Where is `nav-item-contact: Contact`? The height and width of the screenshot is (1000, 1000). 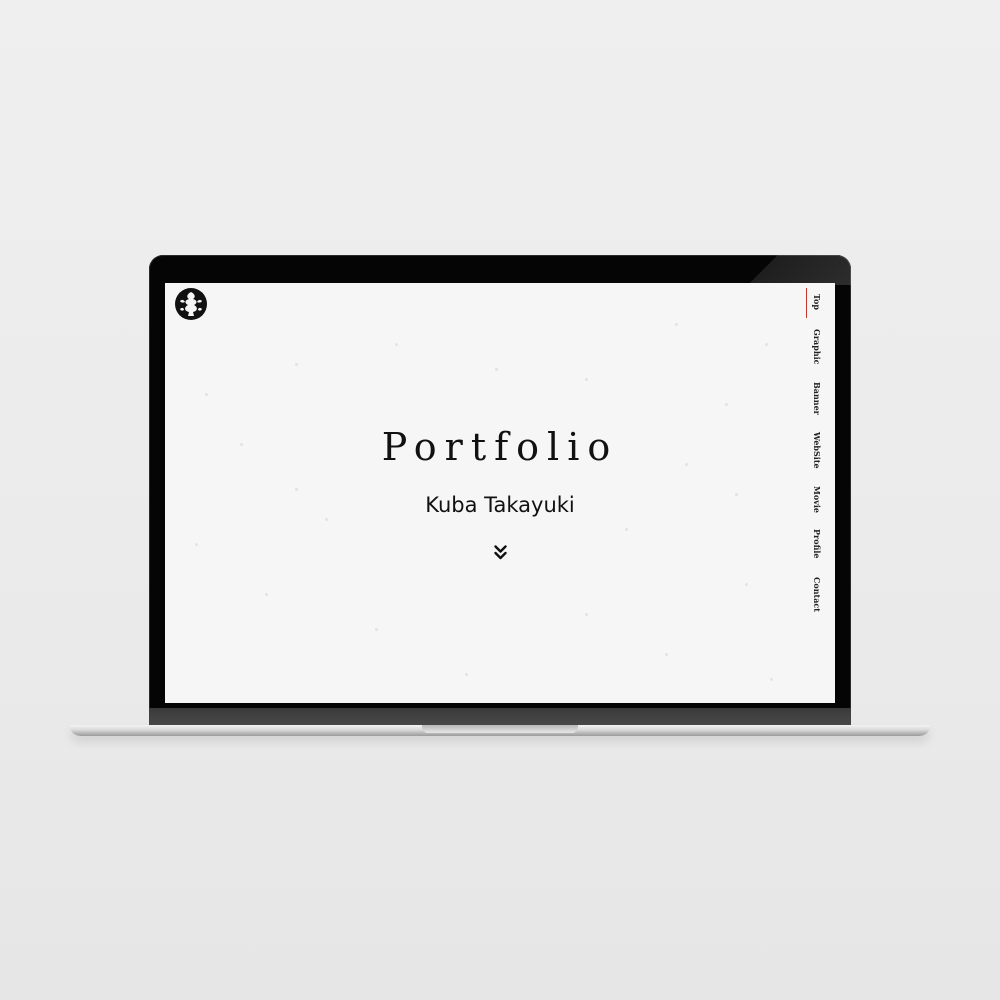
nav-item-contact: Contact is located at coordinates (817, 594).